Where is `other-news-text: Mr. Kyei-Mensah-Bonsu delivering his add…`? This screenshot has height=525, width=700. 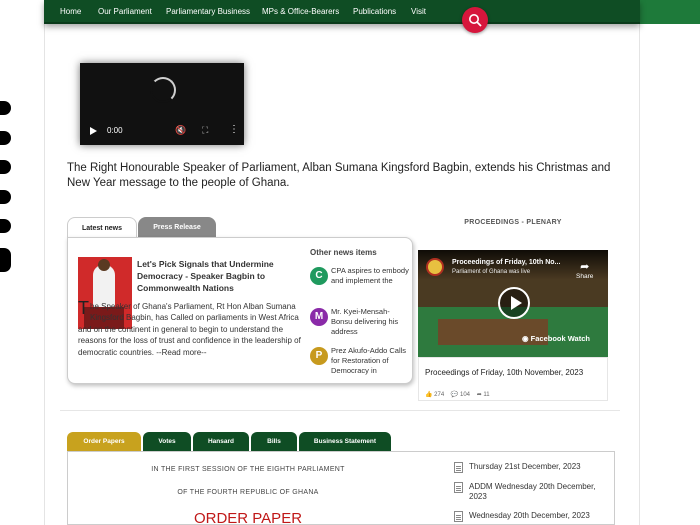
other-news-text: Mr. Kyei-Mensah-Bonsu delivering his add… is located at coordinates (365, 321).